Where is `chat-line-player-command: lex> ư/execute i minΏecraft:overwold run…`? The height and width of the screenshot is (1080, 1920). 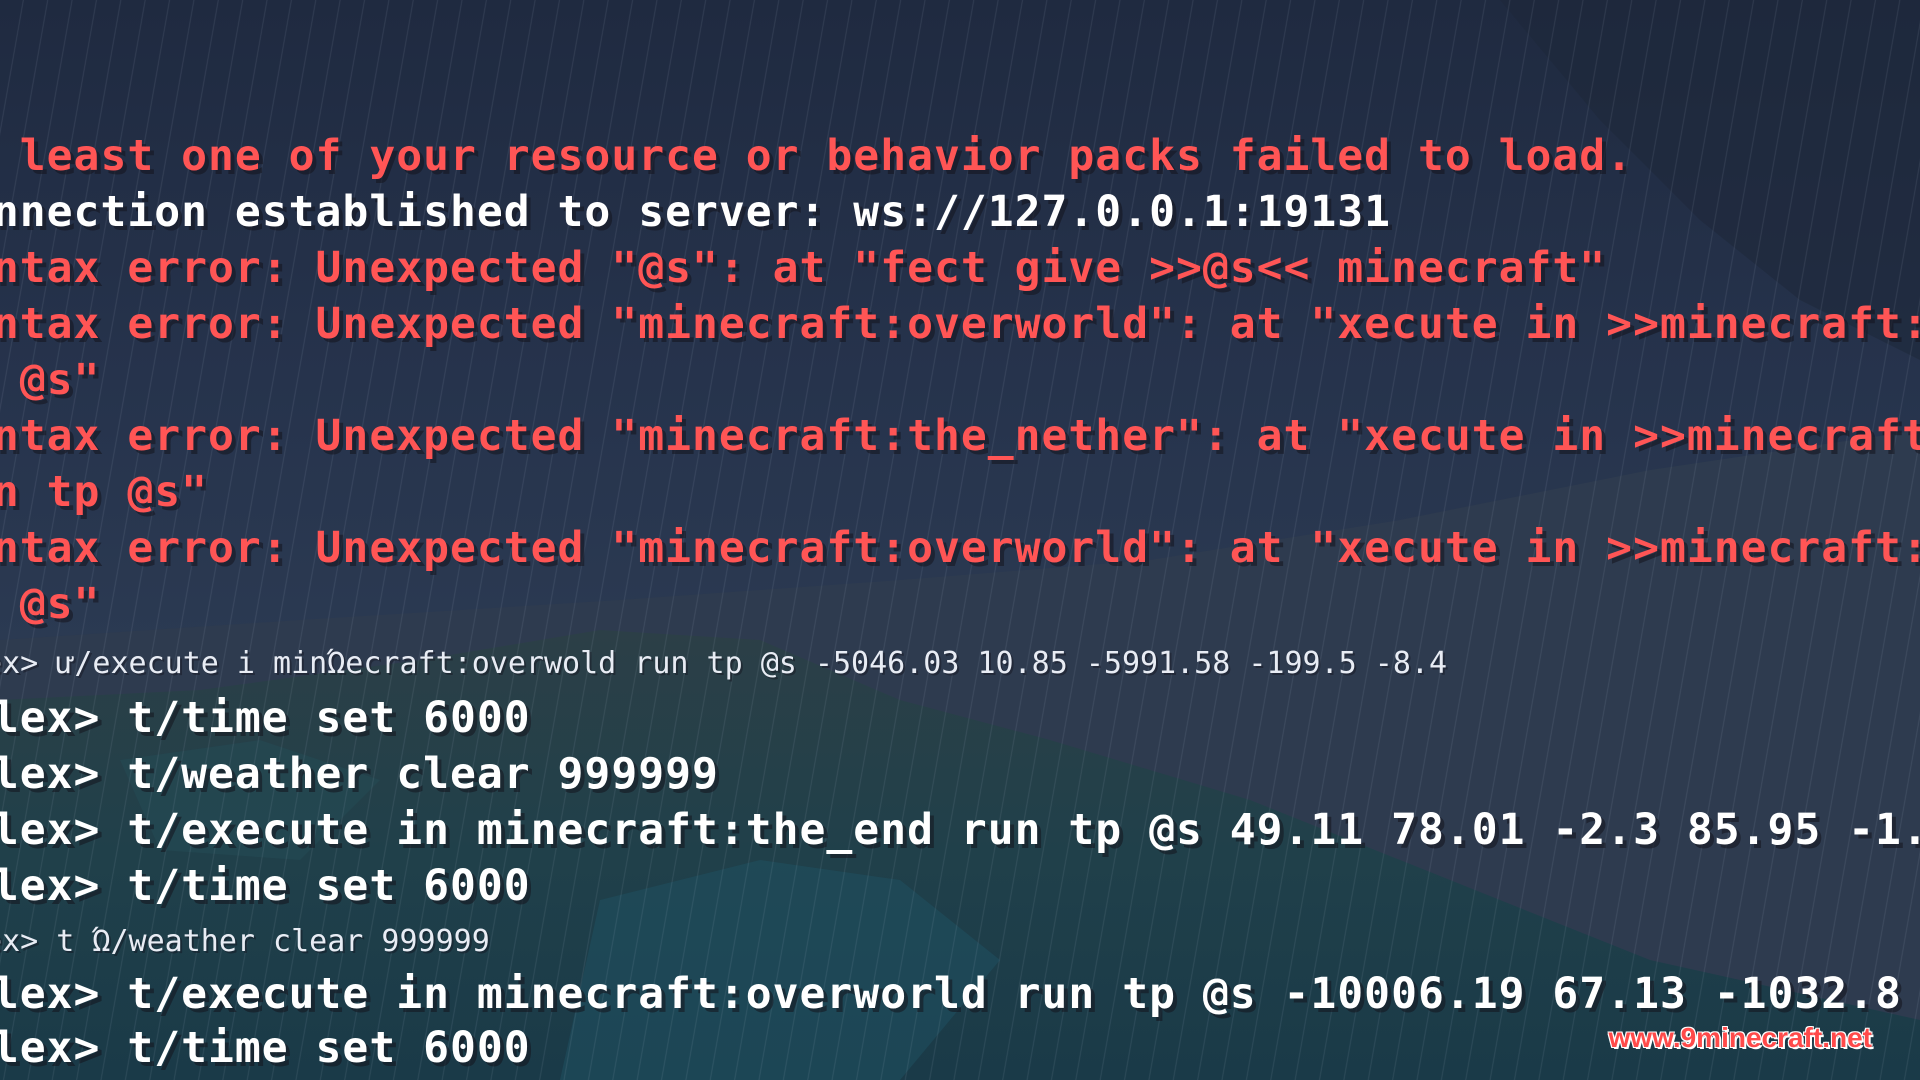
chat-line-player-command: lex> ư/execute i minΏecraft:overwold run… is located at coordinates (724, 663).